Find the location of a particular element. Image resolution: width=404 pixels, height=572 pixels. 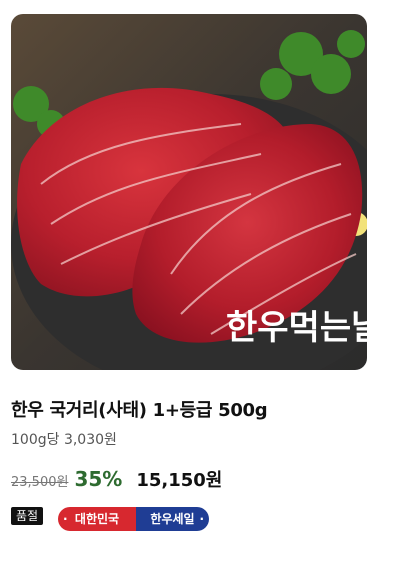

promo-badge-left: 대한민국 is located at coordinates (97, 519).